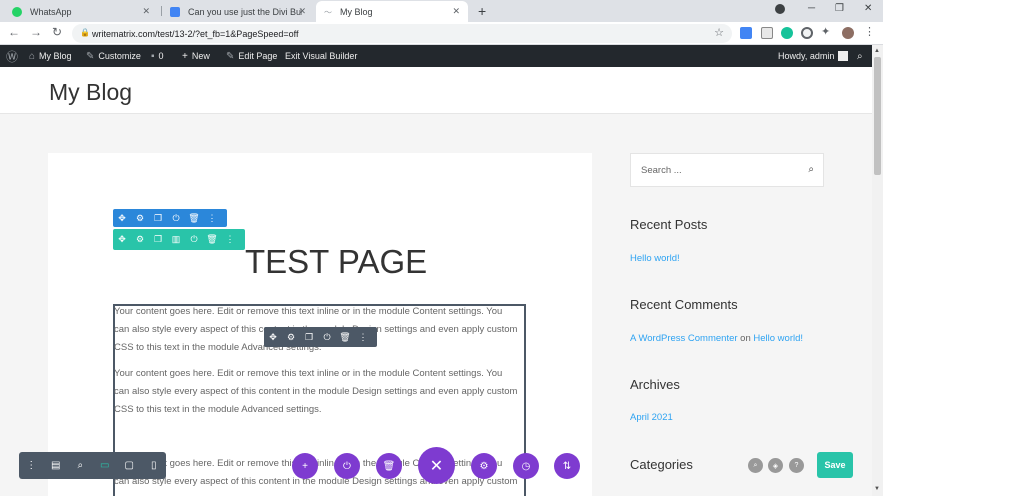 The width and height of the screenshot is (1024, 496). Describe the element at coordinates (796, 465) in the screenshot. I see `help-button: ?` at that location.